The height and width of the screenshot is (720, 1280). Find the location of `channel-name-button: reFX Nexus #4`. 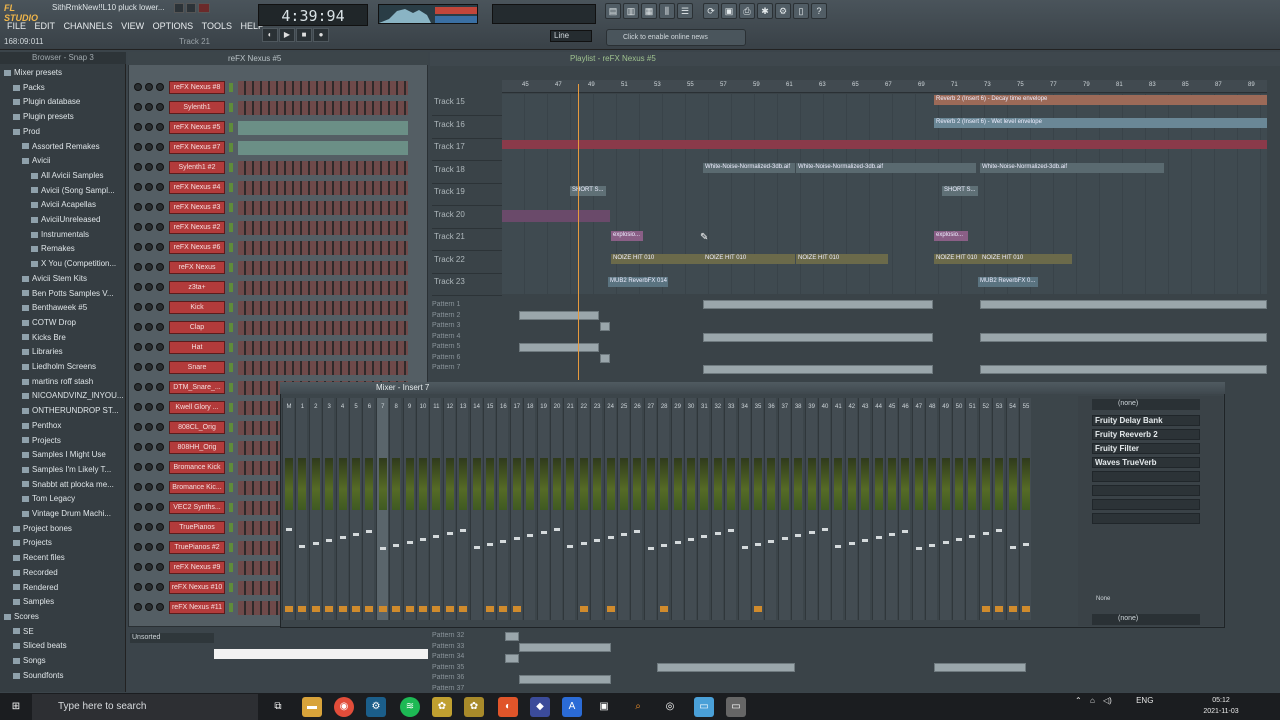

channel-name-button: reFX Nexus #4 is located at coordinates (197, 187).